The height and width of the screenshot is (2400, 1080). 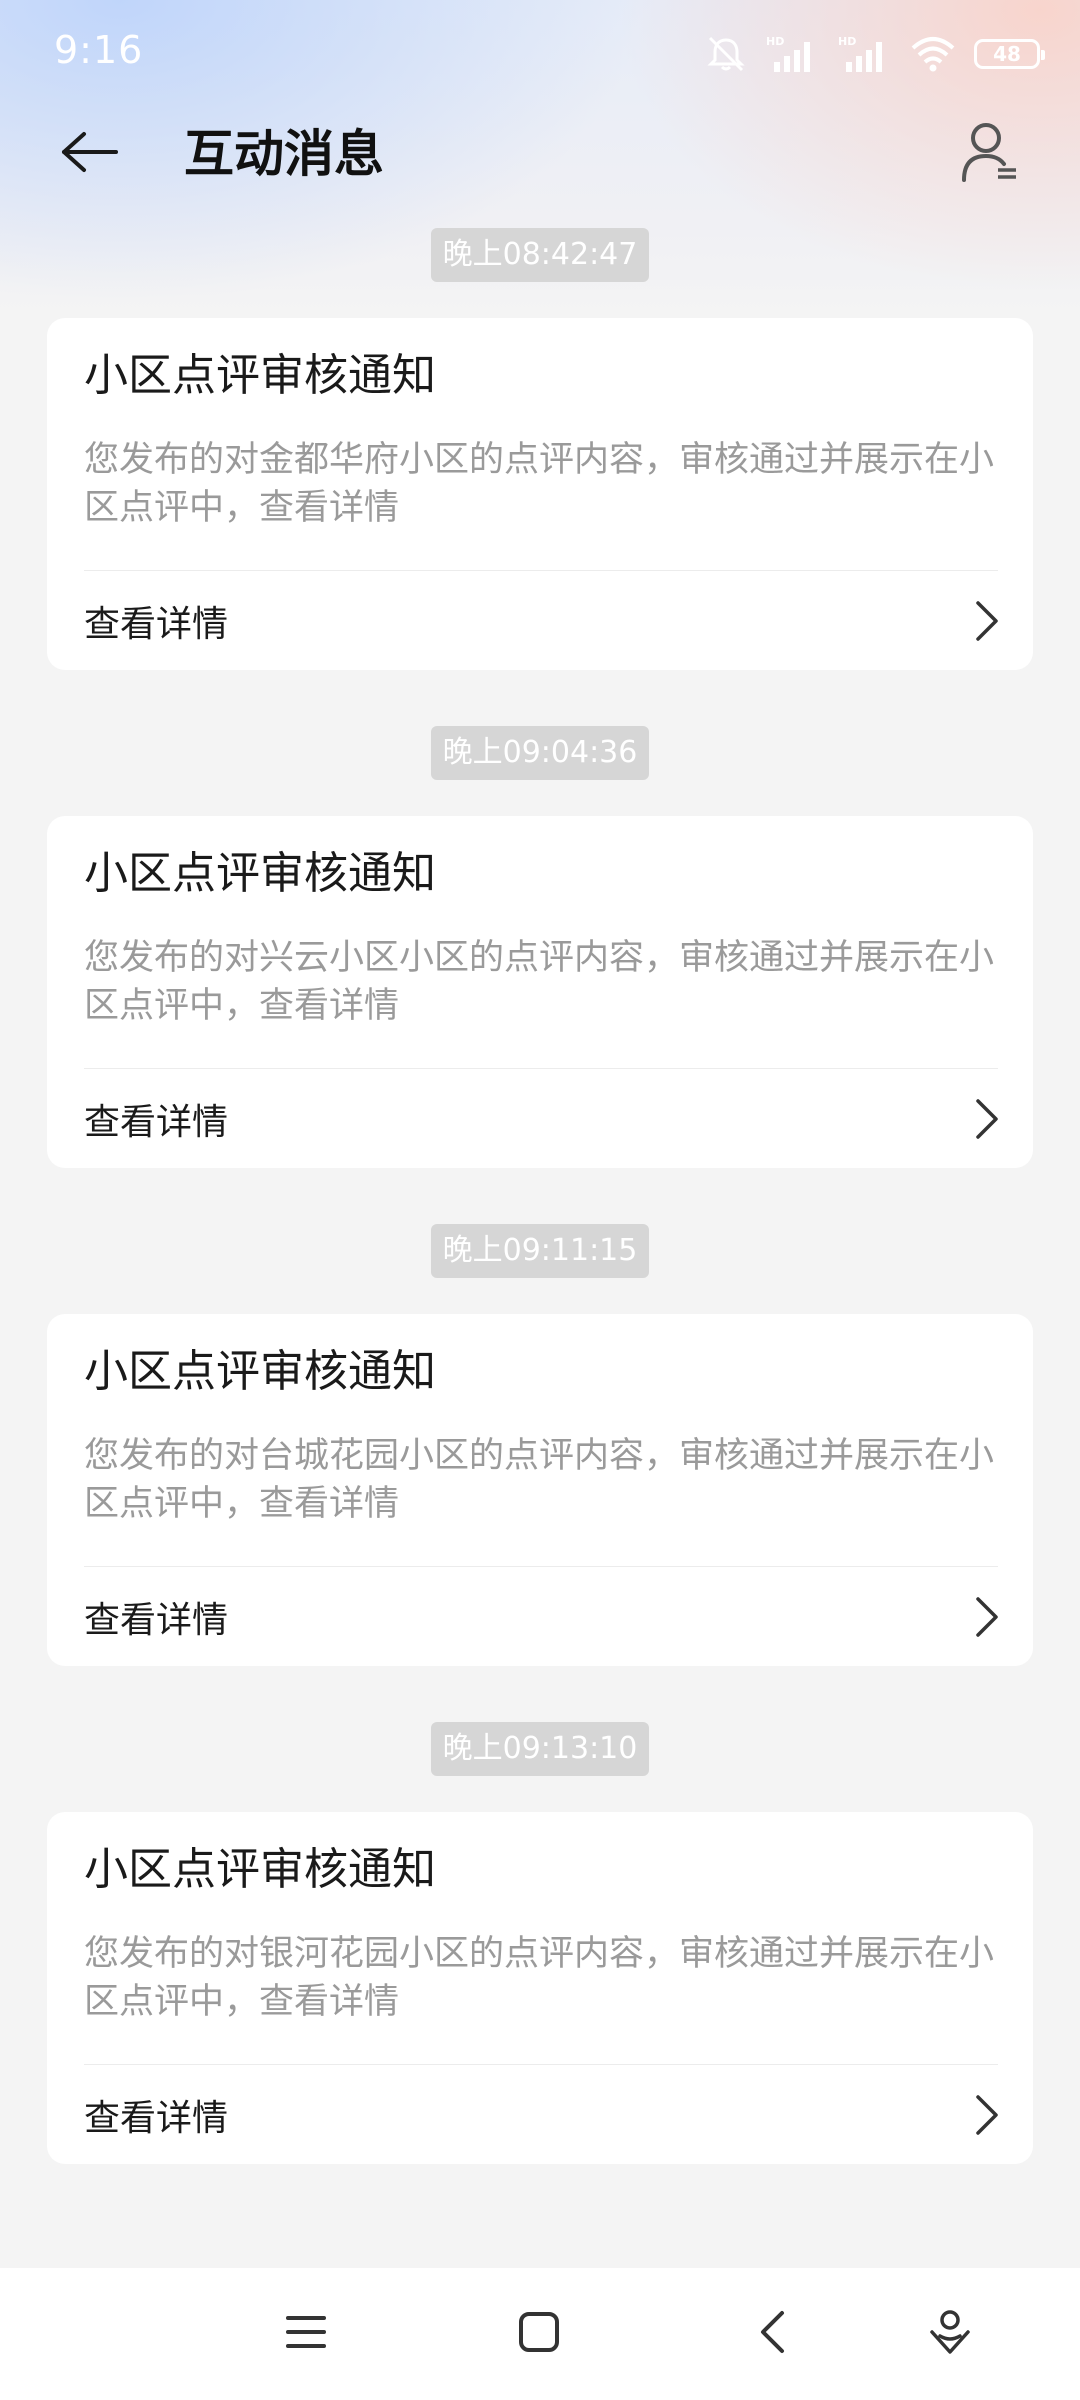 I want to click on status-icons: HD HD 48, so click(x=874, y=54).